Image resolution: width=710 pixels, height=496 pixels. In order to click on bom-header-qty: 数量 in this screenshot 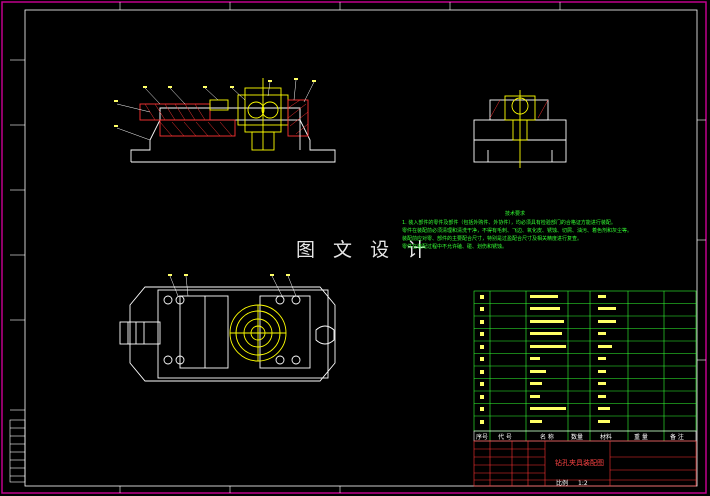, I will do `click(577, 437)`.